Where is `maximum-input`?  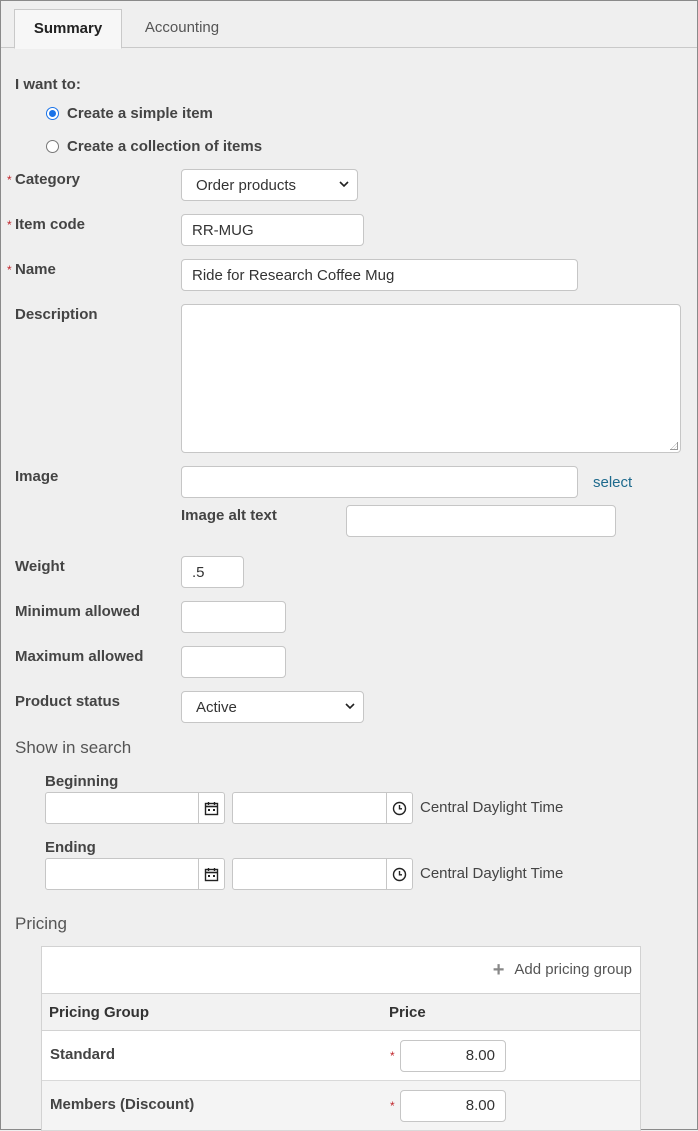 maximum-input is located at coordinates (233, 662).